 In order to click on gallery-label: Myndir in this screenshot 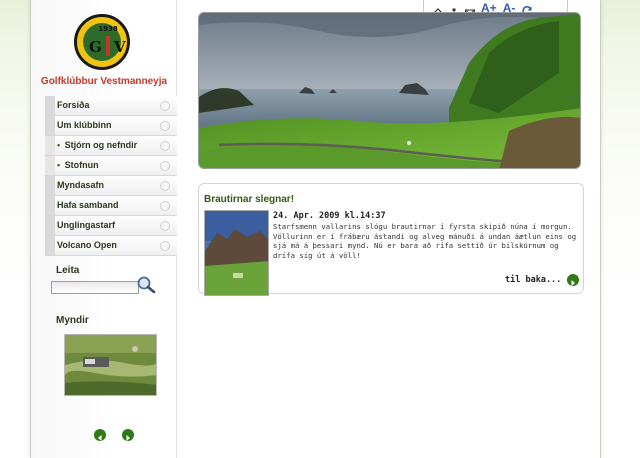, I will do `click(72, 320)`.